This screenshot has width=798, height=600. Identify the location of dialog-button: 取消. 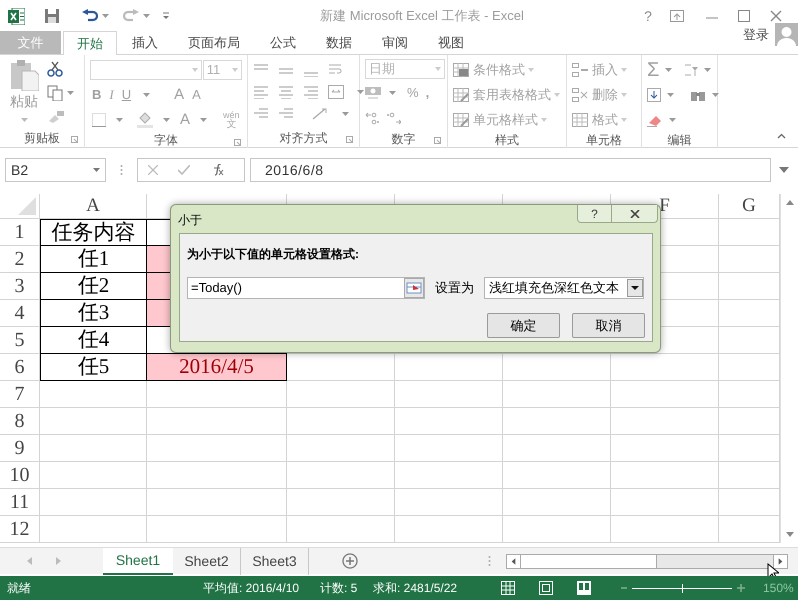
(608, 325).